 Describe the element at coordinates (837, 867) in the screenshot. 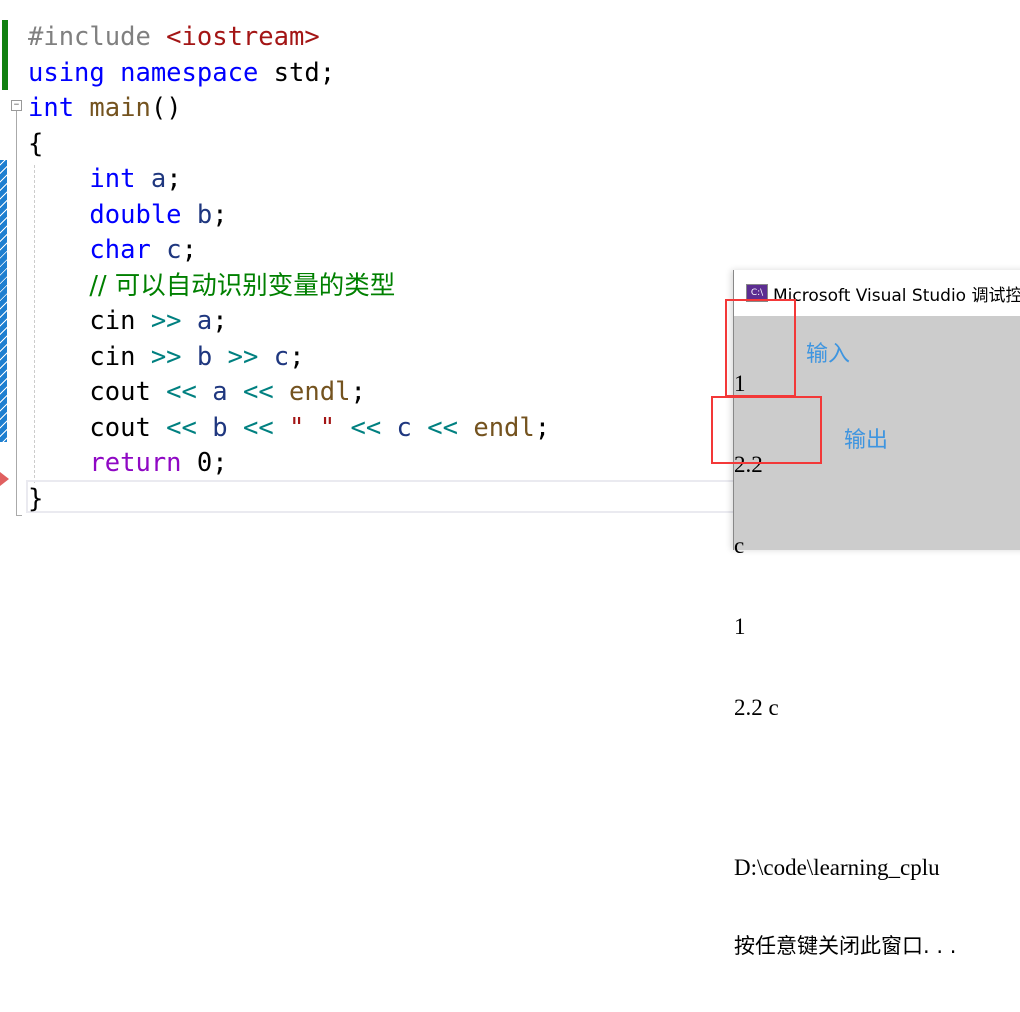

I see `console-line: D:\code\learning_cplu` at that location.